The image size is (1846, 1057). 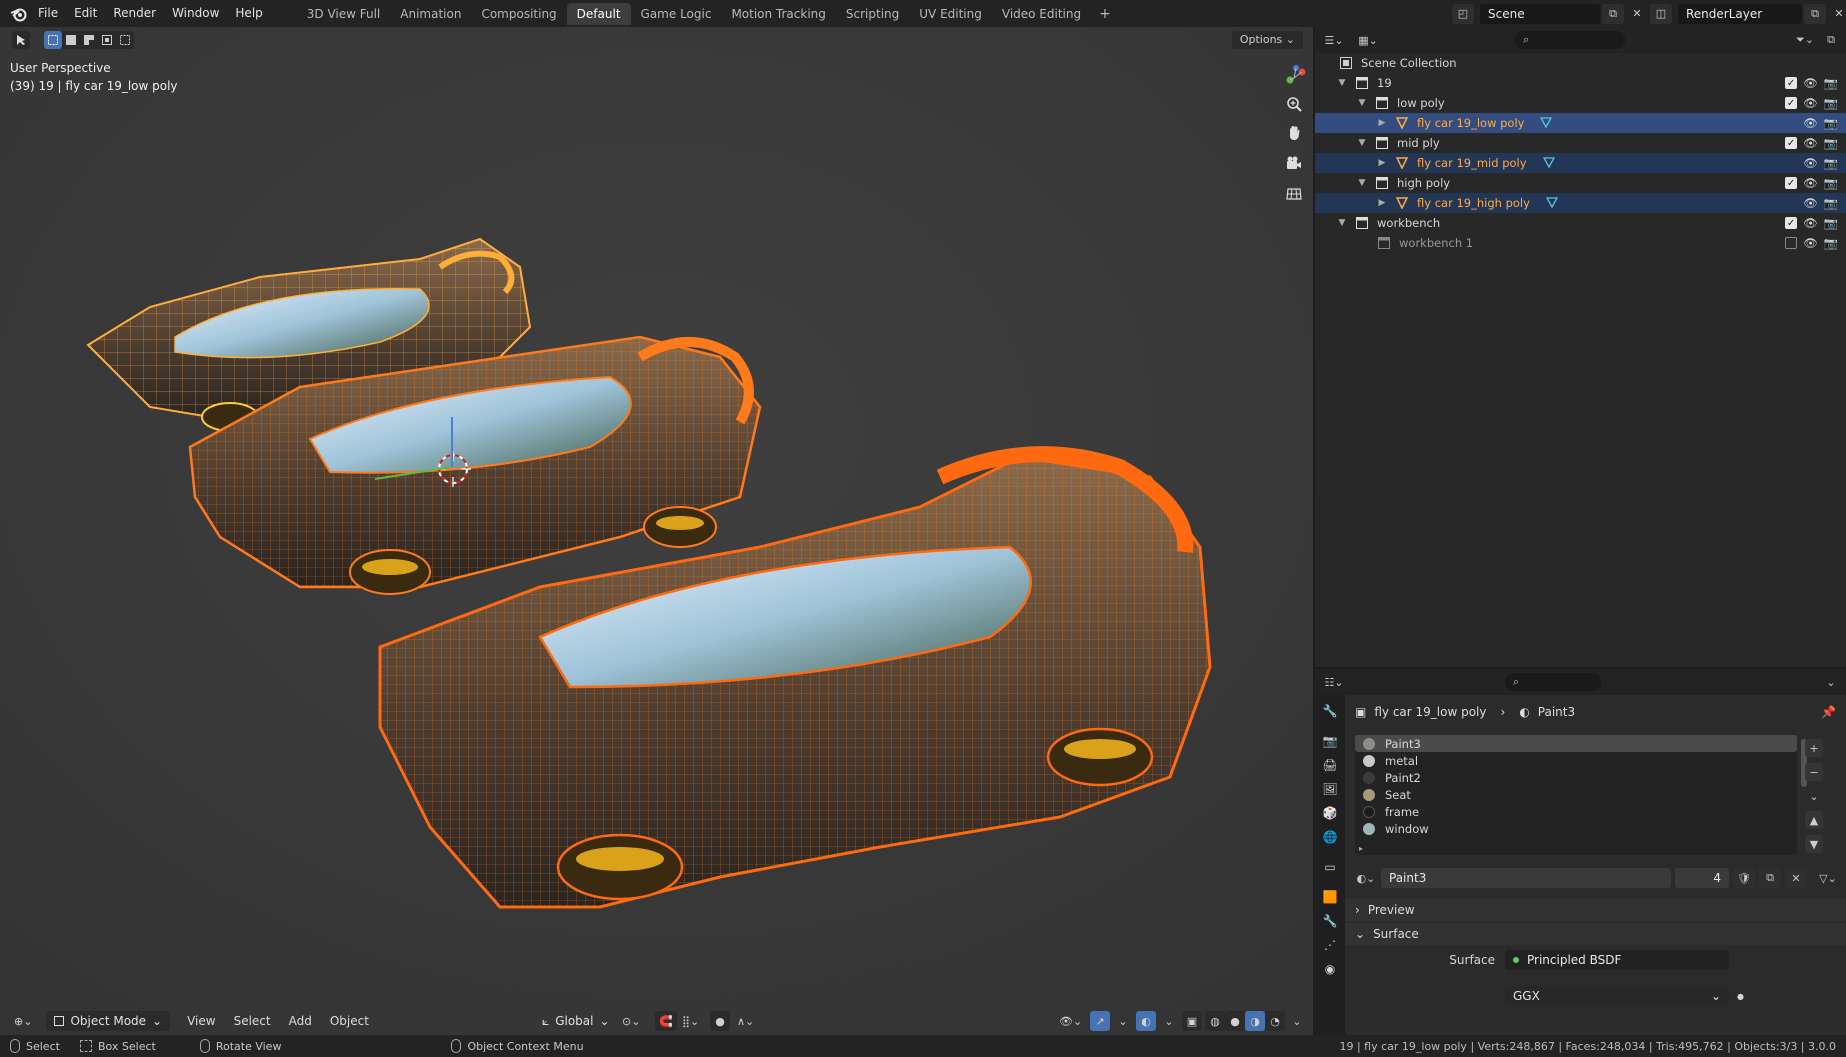 I want to click on outliner-scene-collection: Scene Collection, so click(x=1580, y=63).